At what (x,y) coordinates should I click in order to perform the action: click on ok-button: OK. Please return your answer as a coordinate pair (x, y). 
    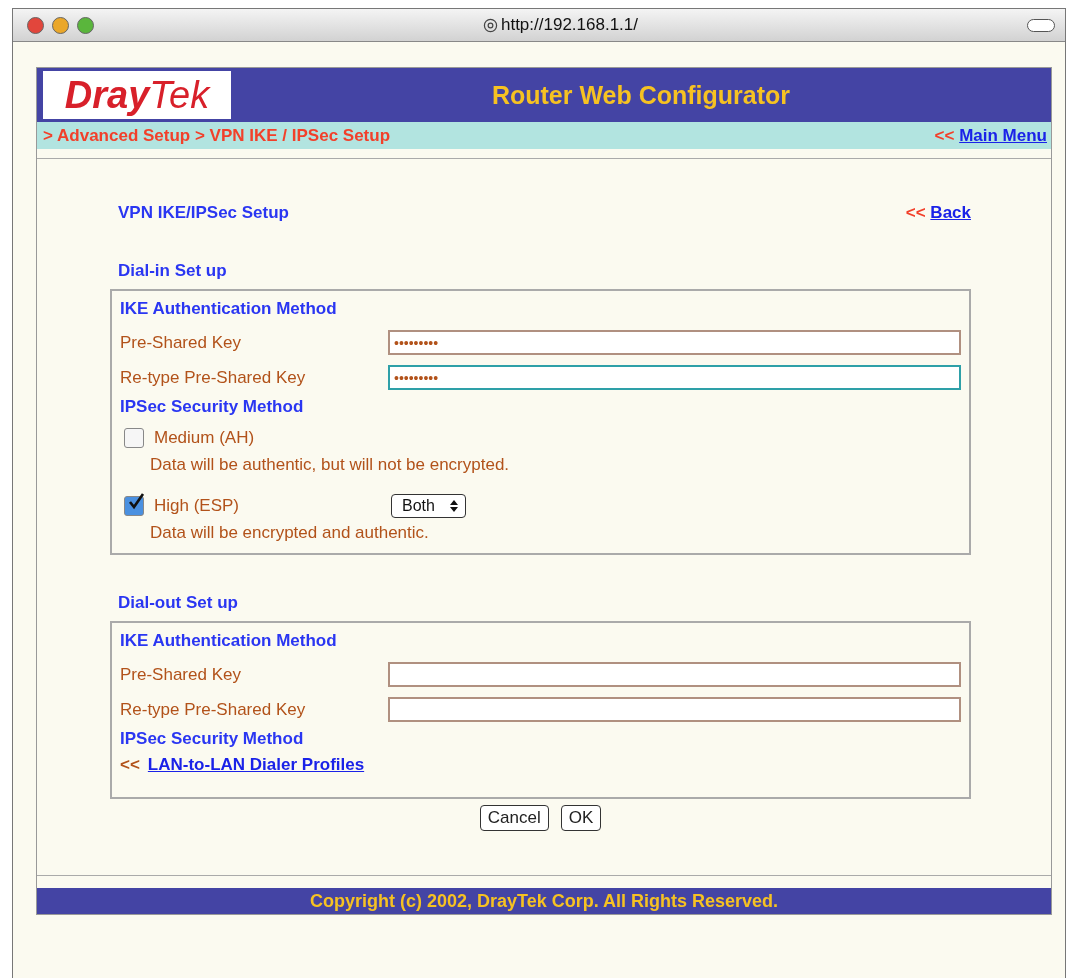
    Looking at the image, I should click on (581, 818).